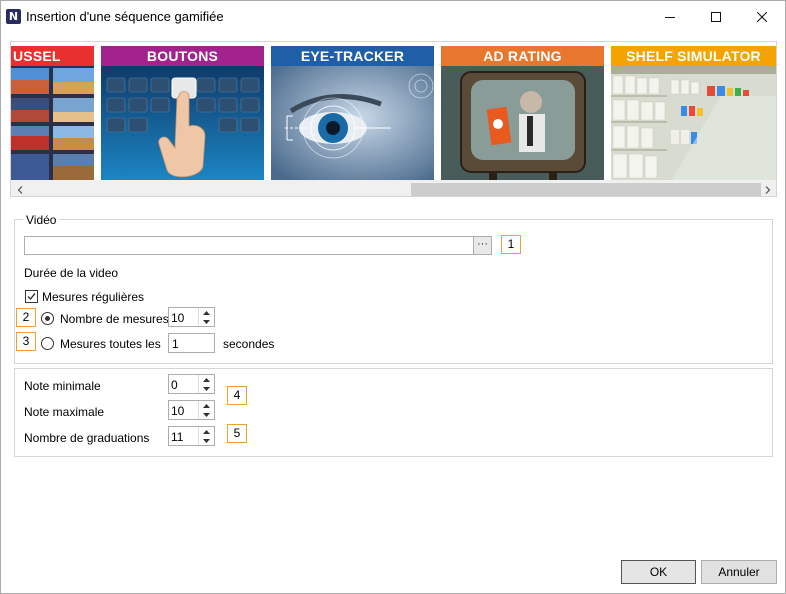 The image size is (786, 594). Describe the element at coordinates (26, 341) in the screenshot. I see `callout-3: 3` at that location.